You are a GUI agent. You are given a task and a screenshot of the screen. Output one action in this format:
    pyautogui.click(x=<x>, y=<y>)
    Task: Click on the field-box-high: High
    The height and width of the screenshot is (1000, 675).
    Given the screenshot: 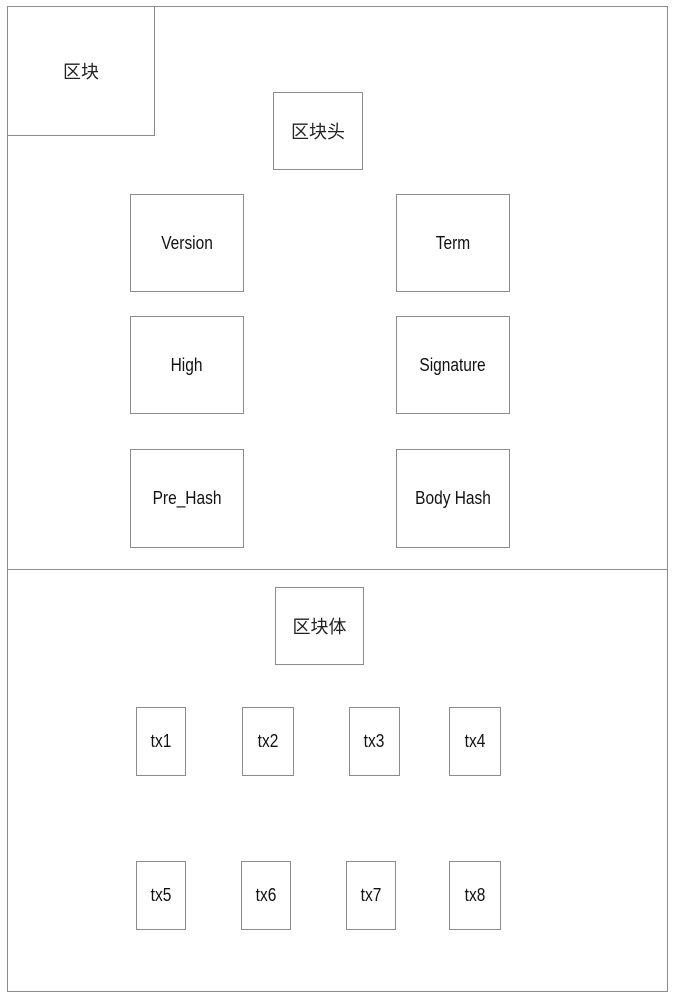 What is the action you would take?
    pyautogui.click(x=187, y=365)
    